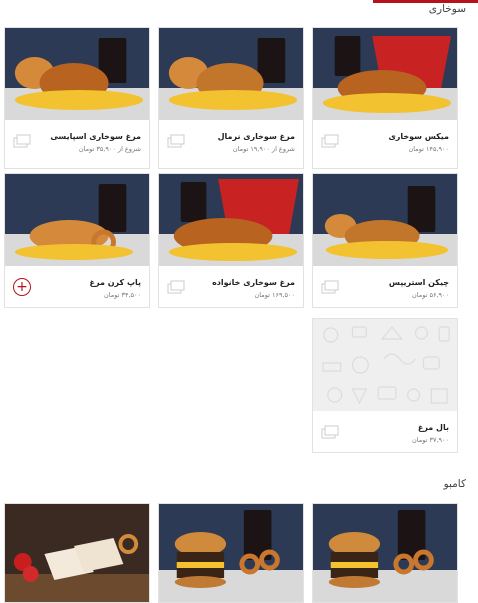 Image resolution: width=478 pixels, height=603 pixels. I want to click on product-name: پاپ کرن مرغ, so click(115, 282).